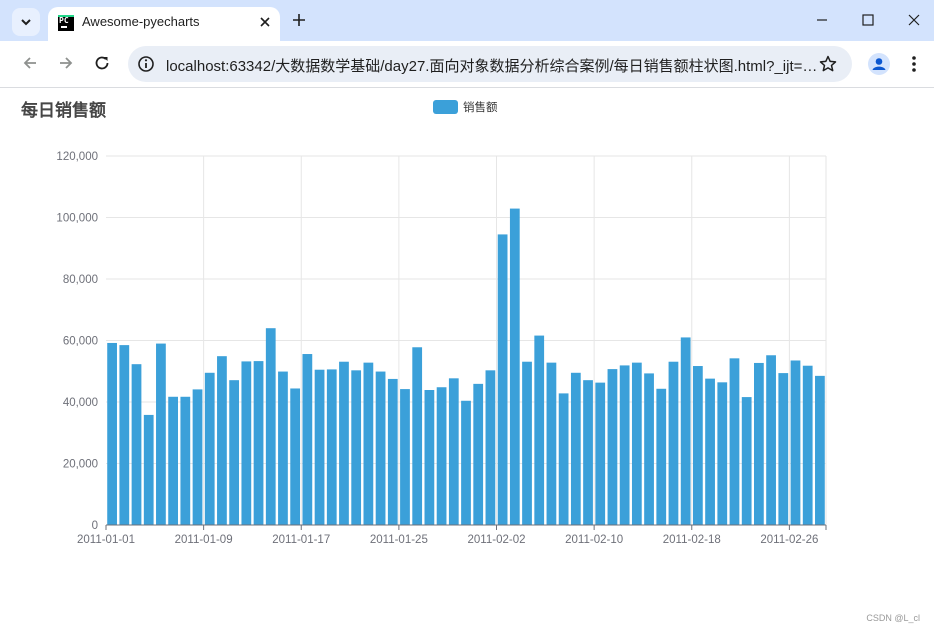 The width and height of the screenshot is (934, 633). What do you see at coordinates (893, 618) in the screenshot?
I see `watermark: CSDN @L_cl` at bounding box center [893, 618].